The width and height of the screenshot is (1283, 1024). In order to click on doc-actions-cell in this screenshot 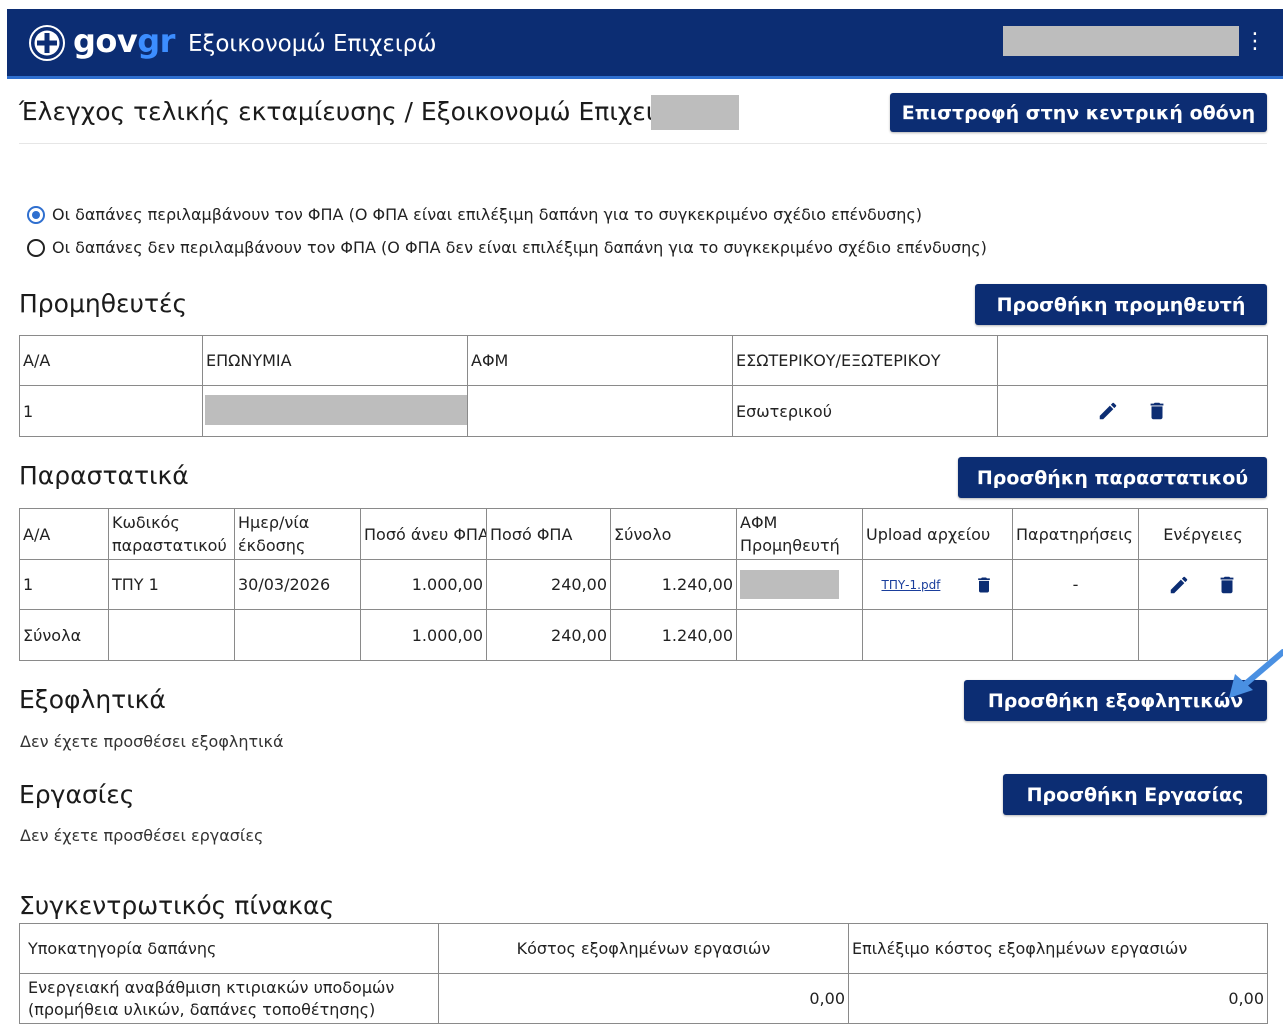, I will do `click(1203, 584)`.